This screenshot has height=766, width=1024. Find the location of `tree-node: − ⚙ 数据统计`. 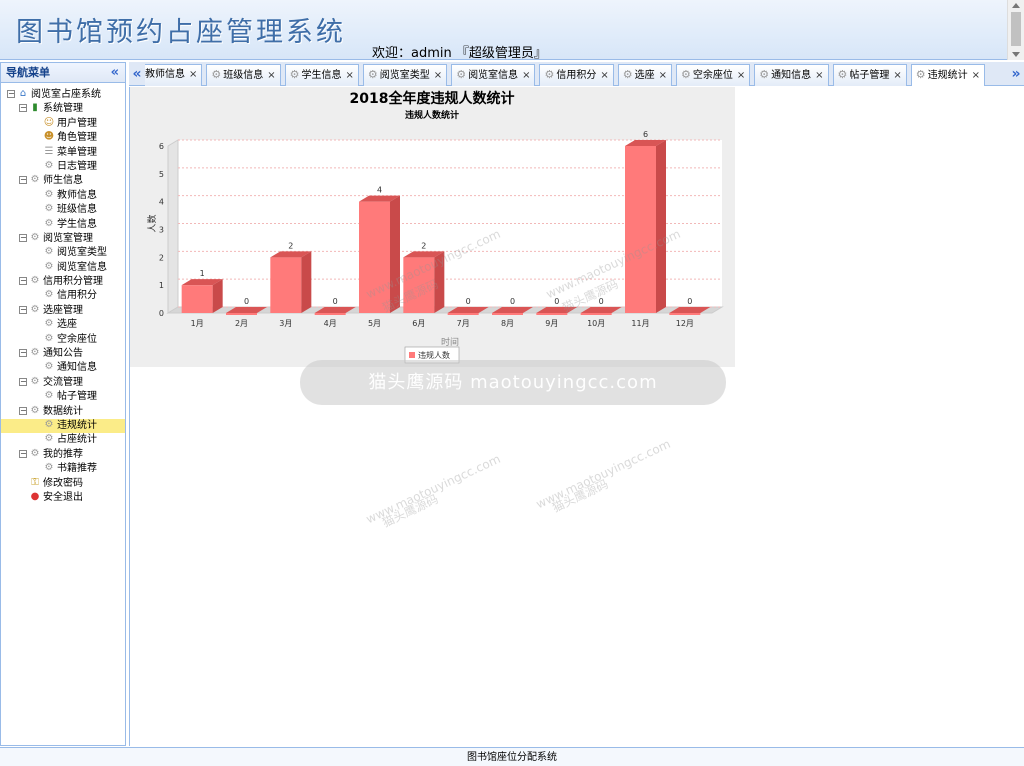

tree-node: − ⚙ 数据统计 is located at coordinates (63, 412).